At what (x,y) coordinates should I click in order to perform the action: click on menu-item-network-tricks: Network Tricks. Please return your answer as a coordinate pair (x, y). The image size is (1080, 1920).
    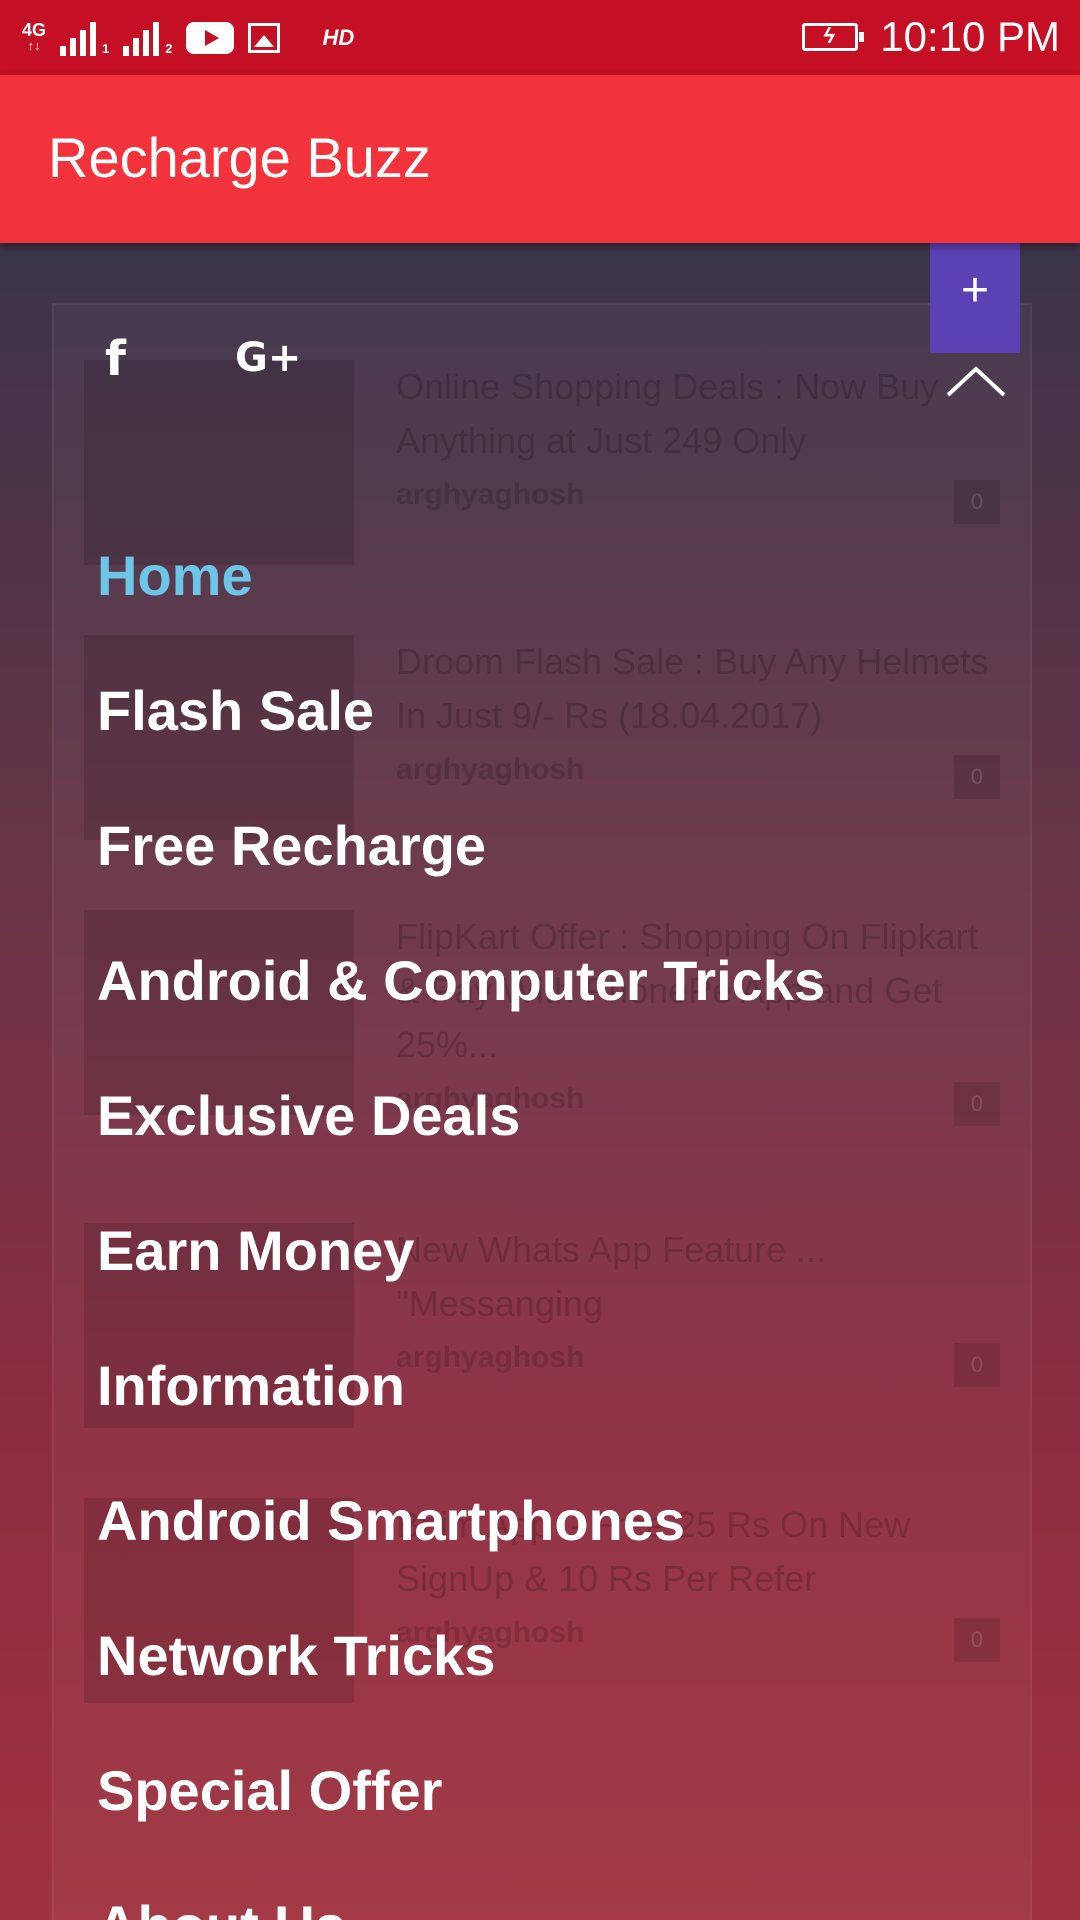
    Looking at the image, I should click on (461, 1655).